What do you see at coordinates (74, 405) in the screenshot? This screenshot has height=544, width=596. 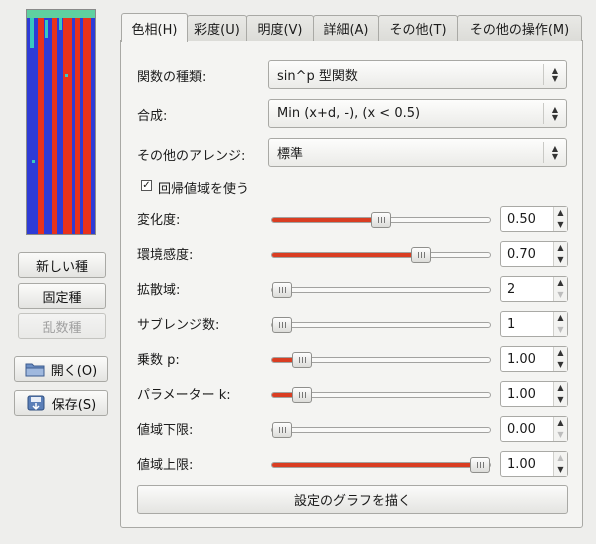 I see `save-label: 保存(S)` at bounding box center [74, 405].